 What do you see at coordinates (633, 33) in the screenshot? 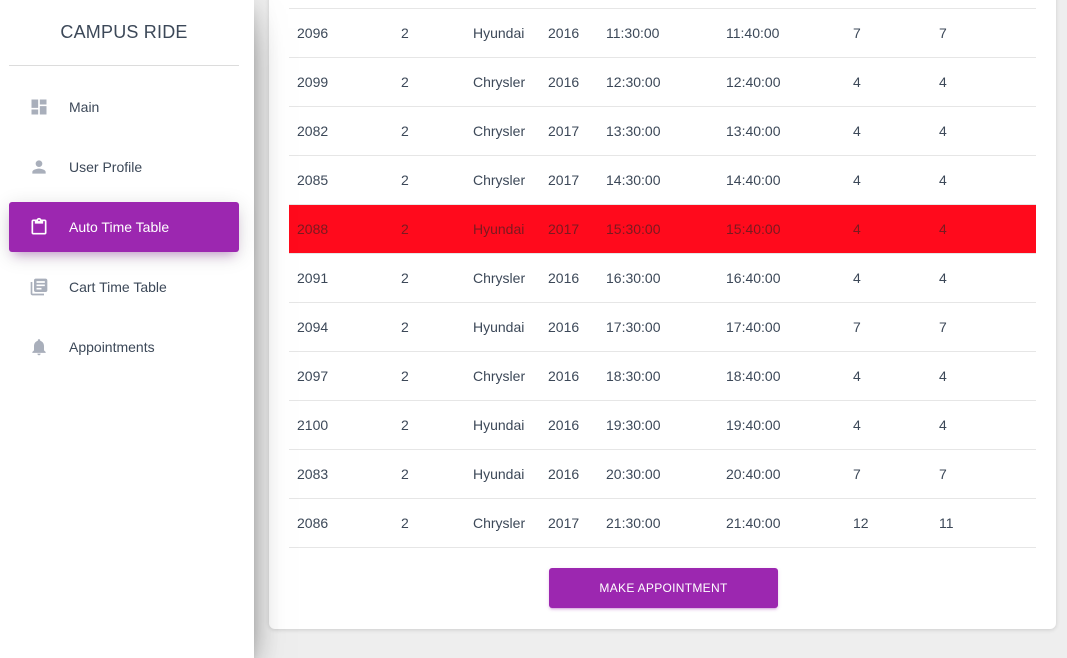
I see `table-cell: 11:30:00` at bounding box center [633, 33].